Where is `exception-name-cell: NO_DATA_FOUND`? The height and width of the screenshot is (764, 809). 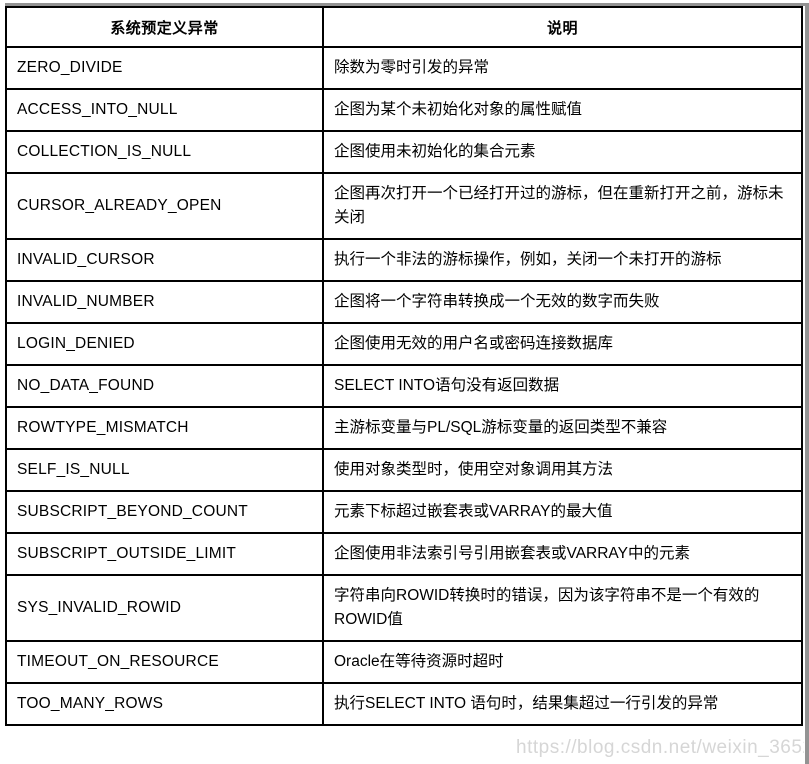
exception-name-cell: NO_DATA_FOUND is located at coordinates (164, 386).